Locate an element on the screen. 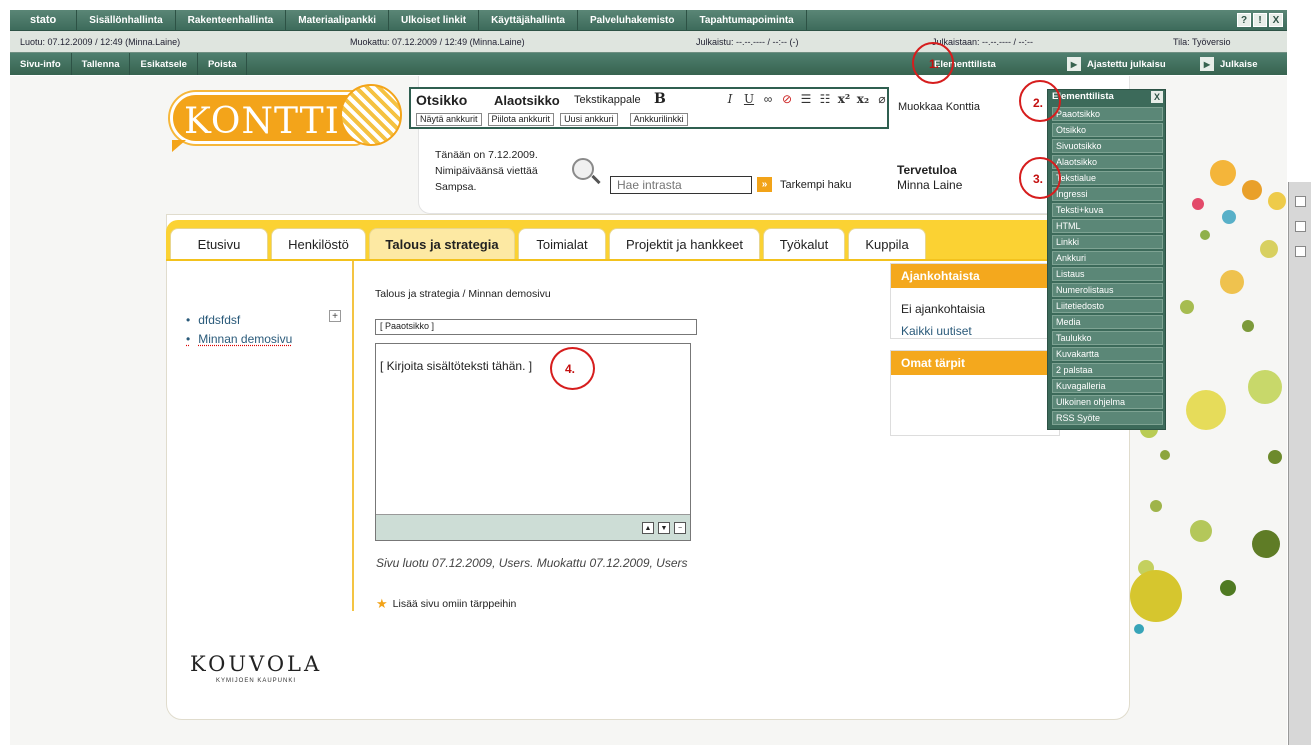 The width and height of the screenshot is (1311, 745). element-item: Ulkoinen ohjelma is located at coordinates (1107, 402).